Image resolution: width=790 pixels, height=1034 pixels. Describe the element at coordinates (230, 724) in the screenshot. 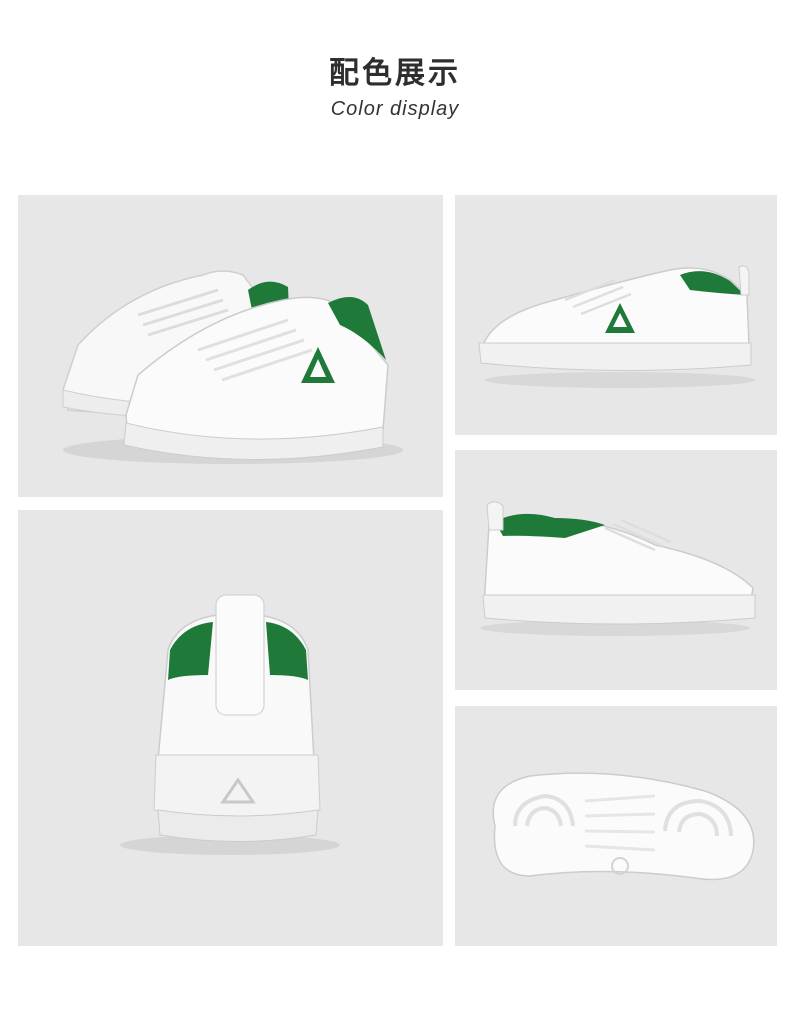

I see `shoe-heel-illustration` at that location.